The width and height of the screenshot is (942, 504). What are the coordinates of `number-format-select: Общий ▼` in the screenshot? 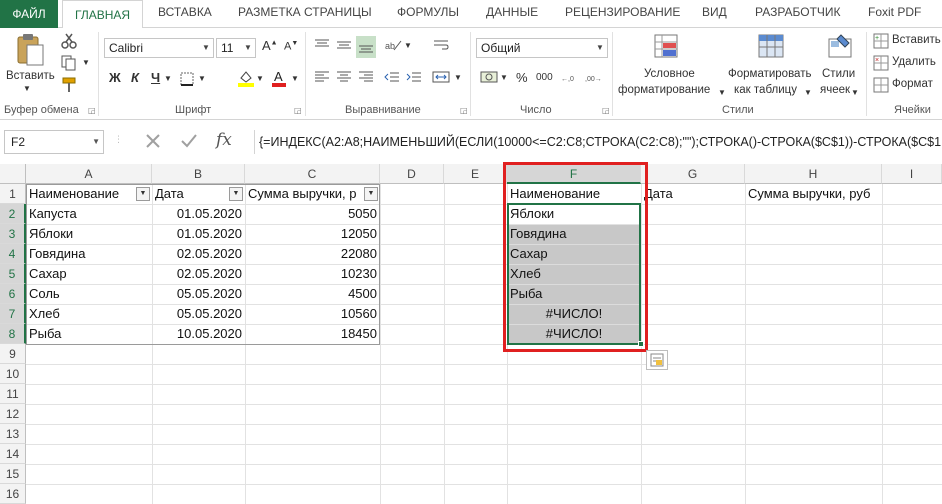 It's located at (542, 48).